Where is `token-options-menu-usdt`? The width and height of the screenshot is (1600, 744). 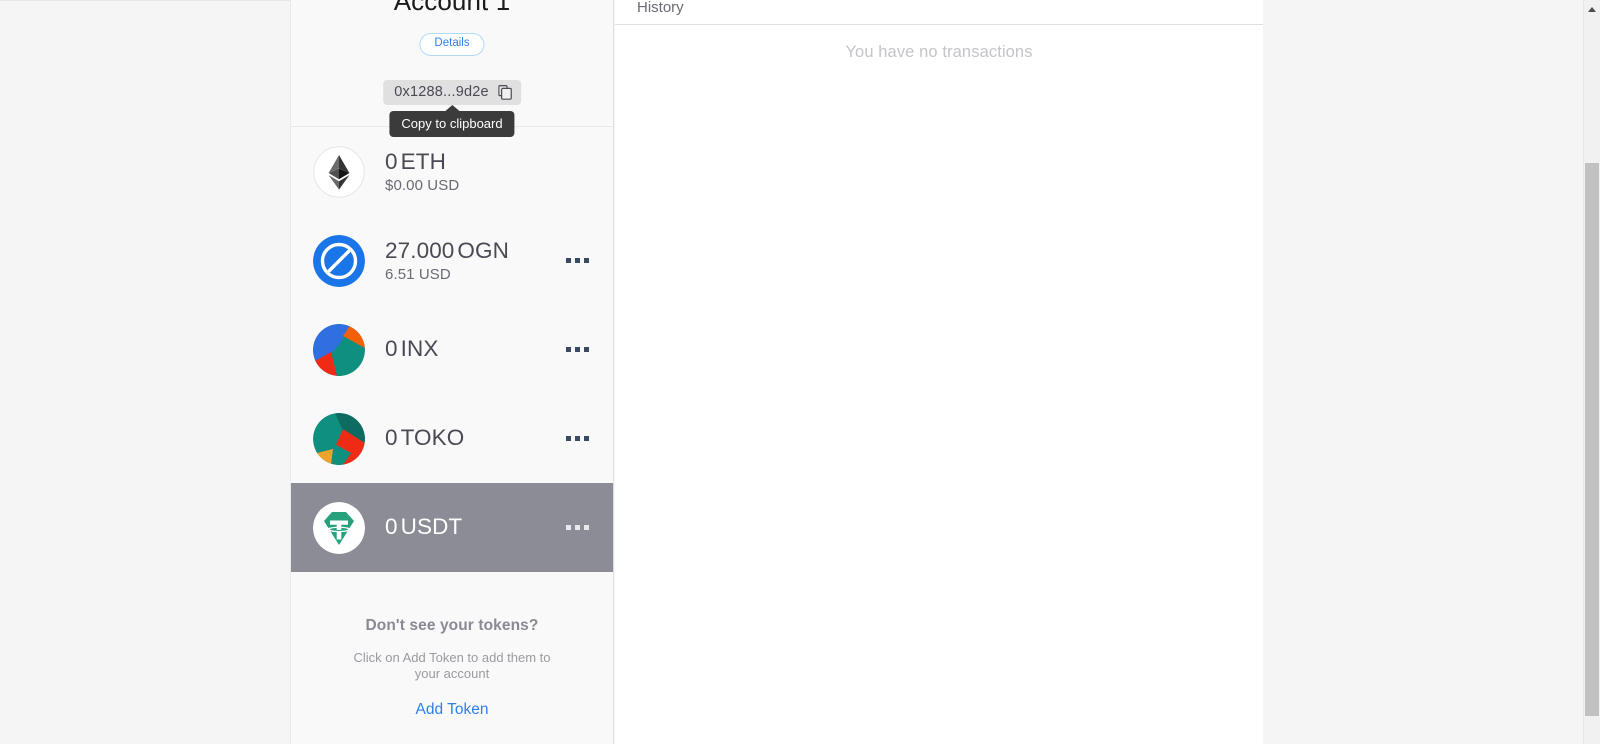
token-options-menu-usdt is located at coordinates (577, 527).